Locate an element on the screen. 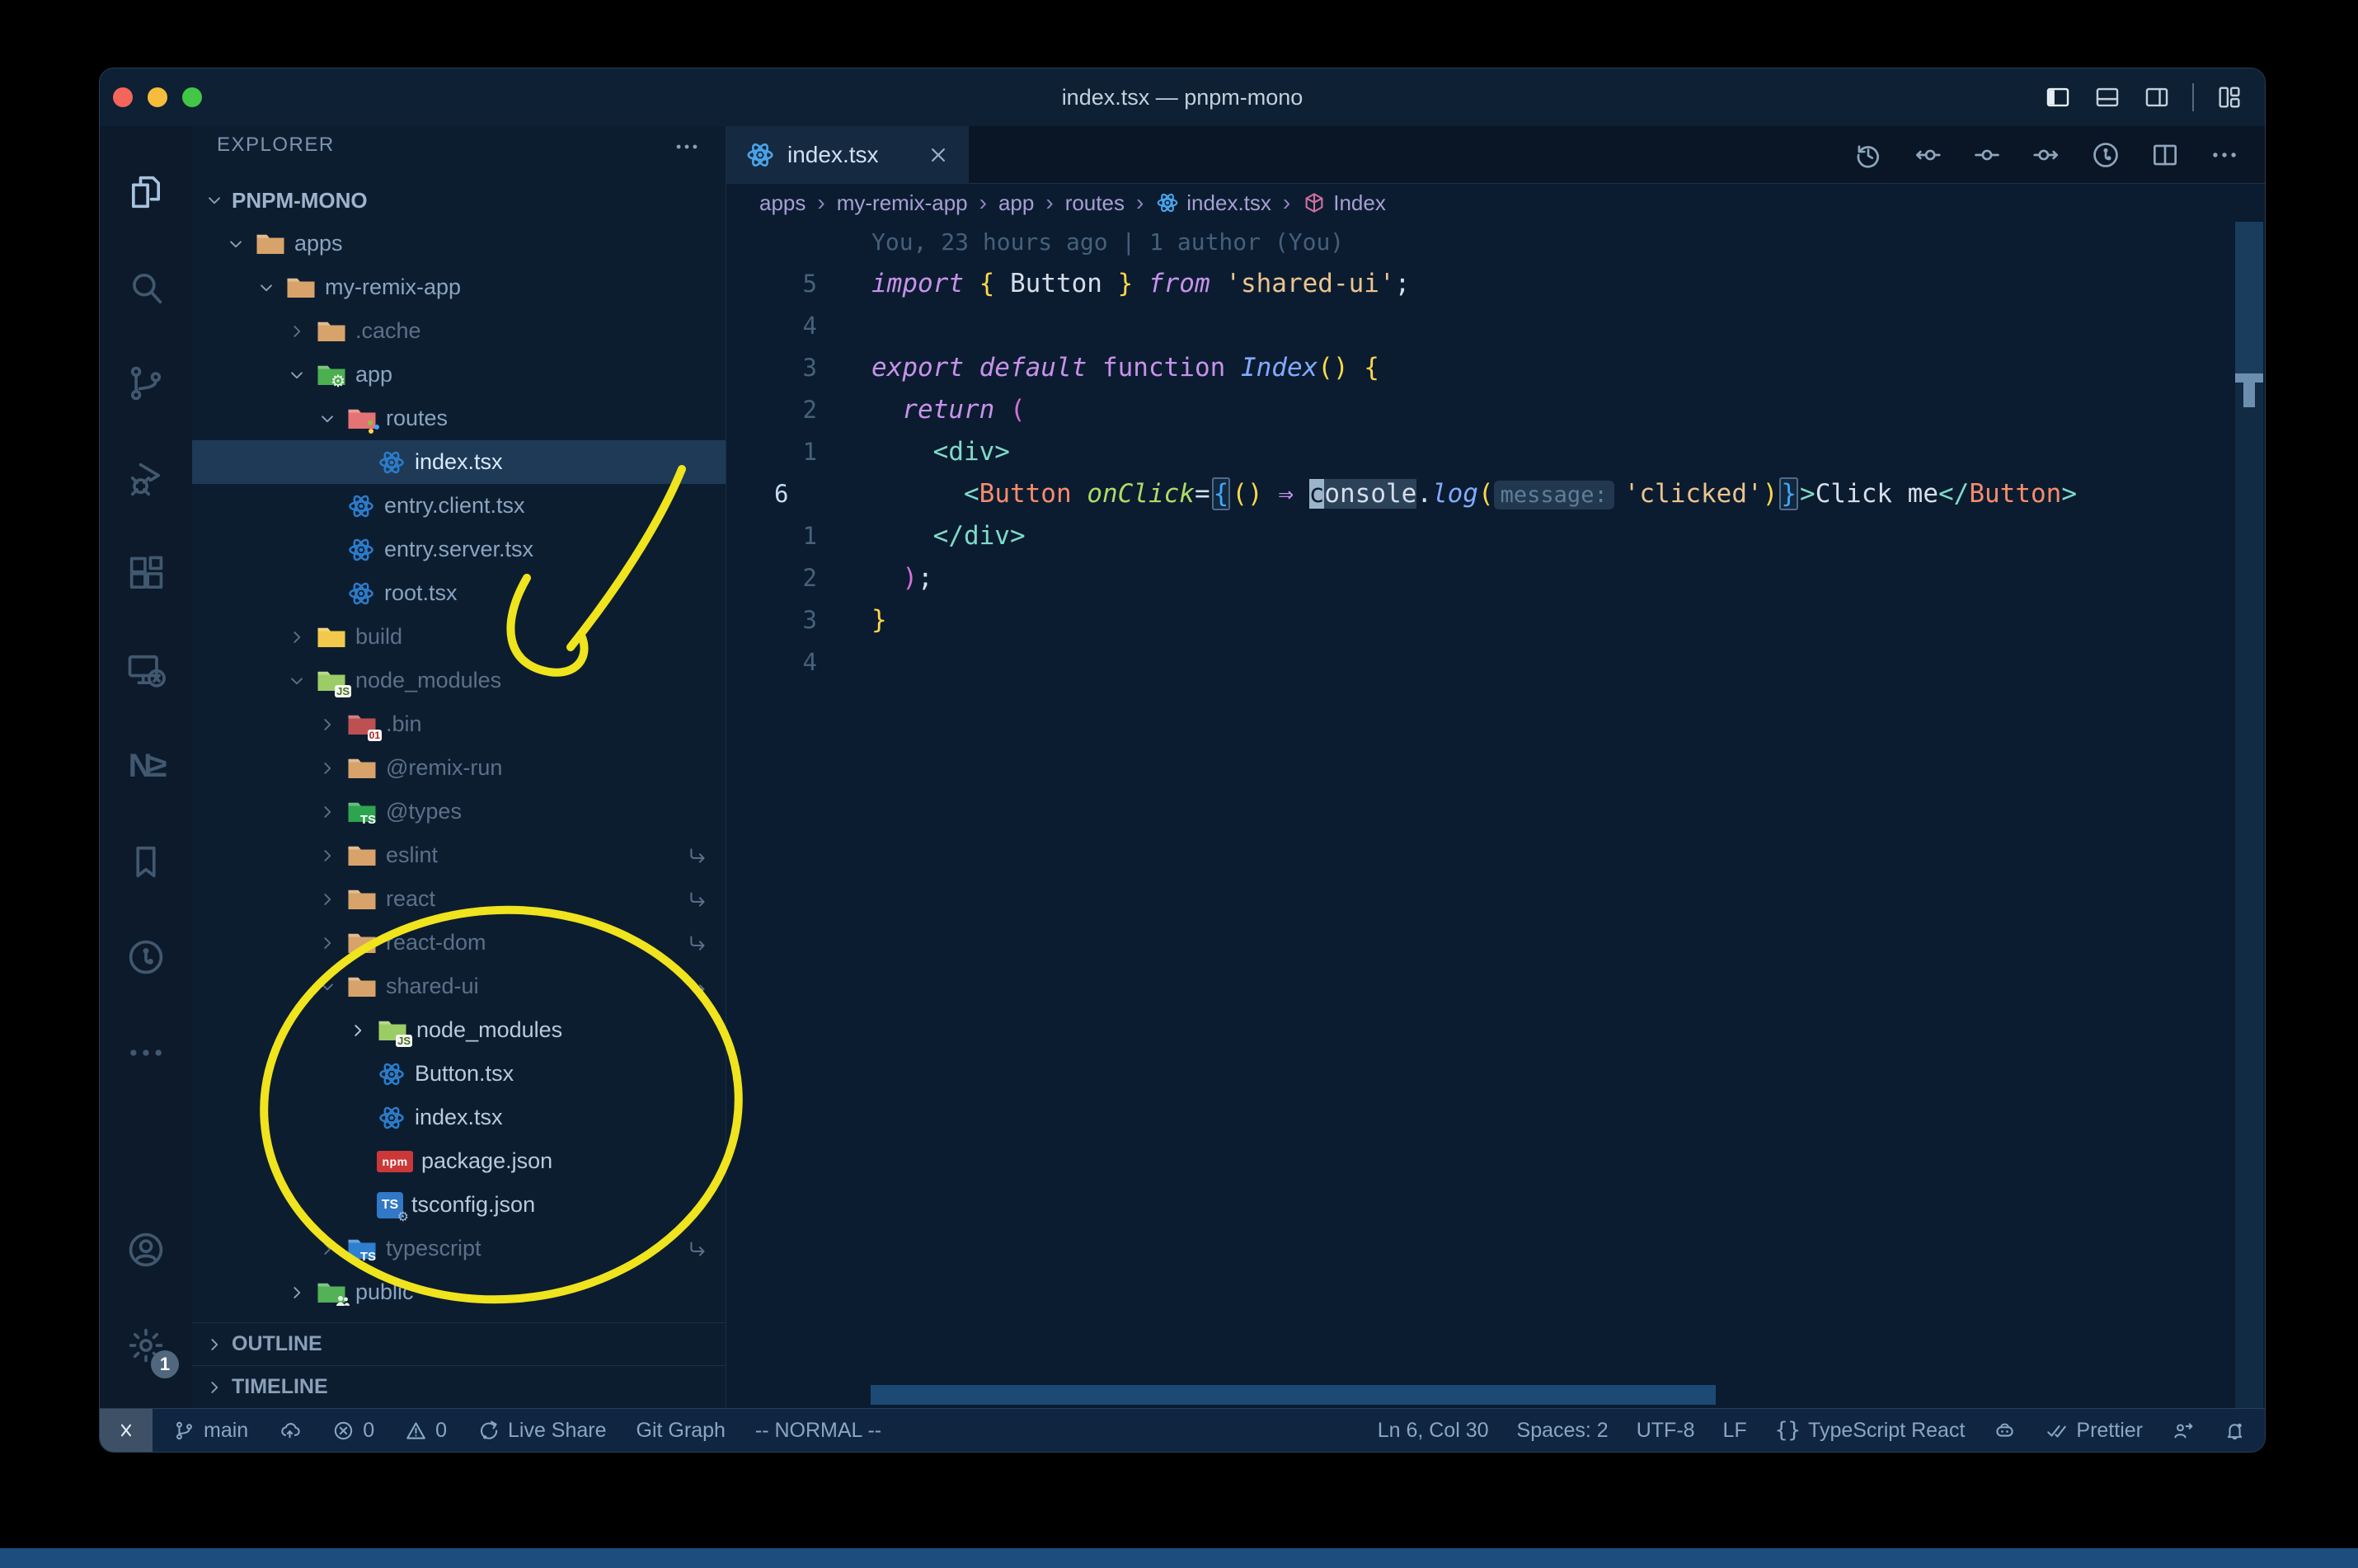 Image resolution: width=2358 pixels, height=1568 pixels. activity-bar-extensions is located at coordinates (146, 574).